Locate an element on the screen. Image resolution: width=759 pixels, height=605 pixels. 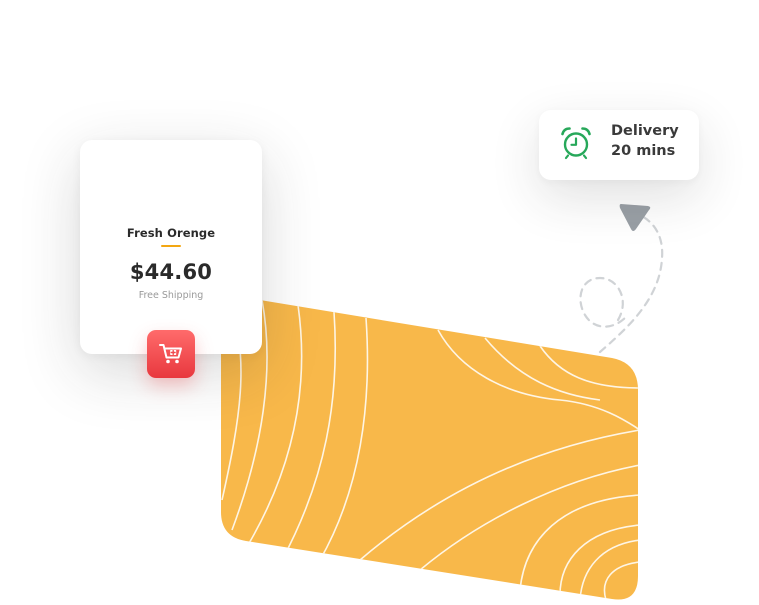
add-to-cart-button is located at coordinates (171, 354).